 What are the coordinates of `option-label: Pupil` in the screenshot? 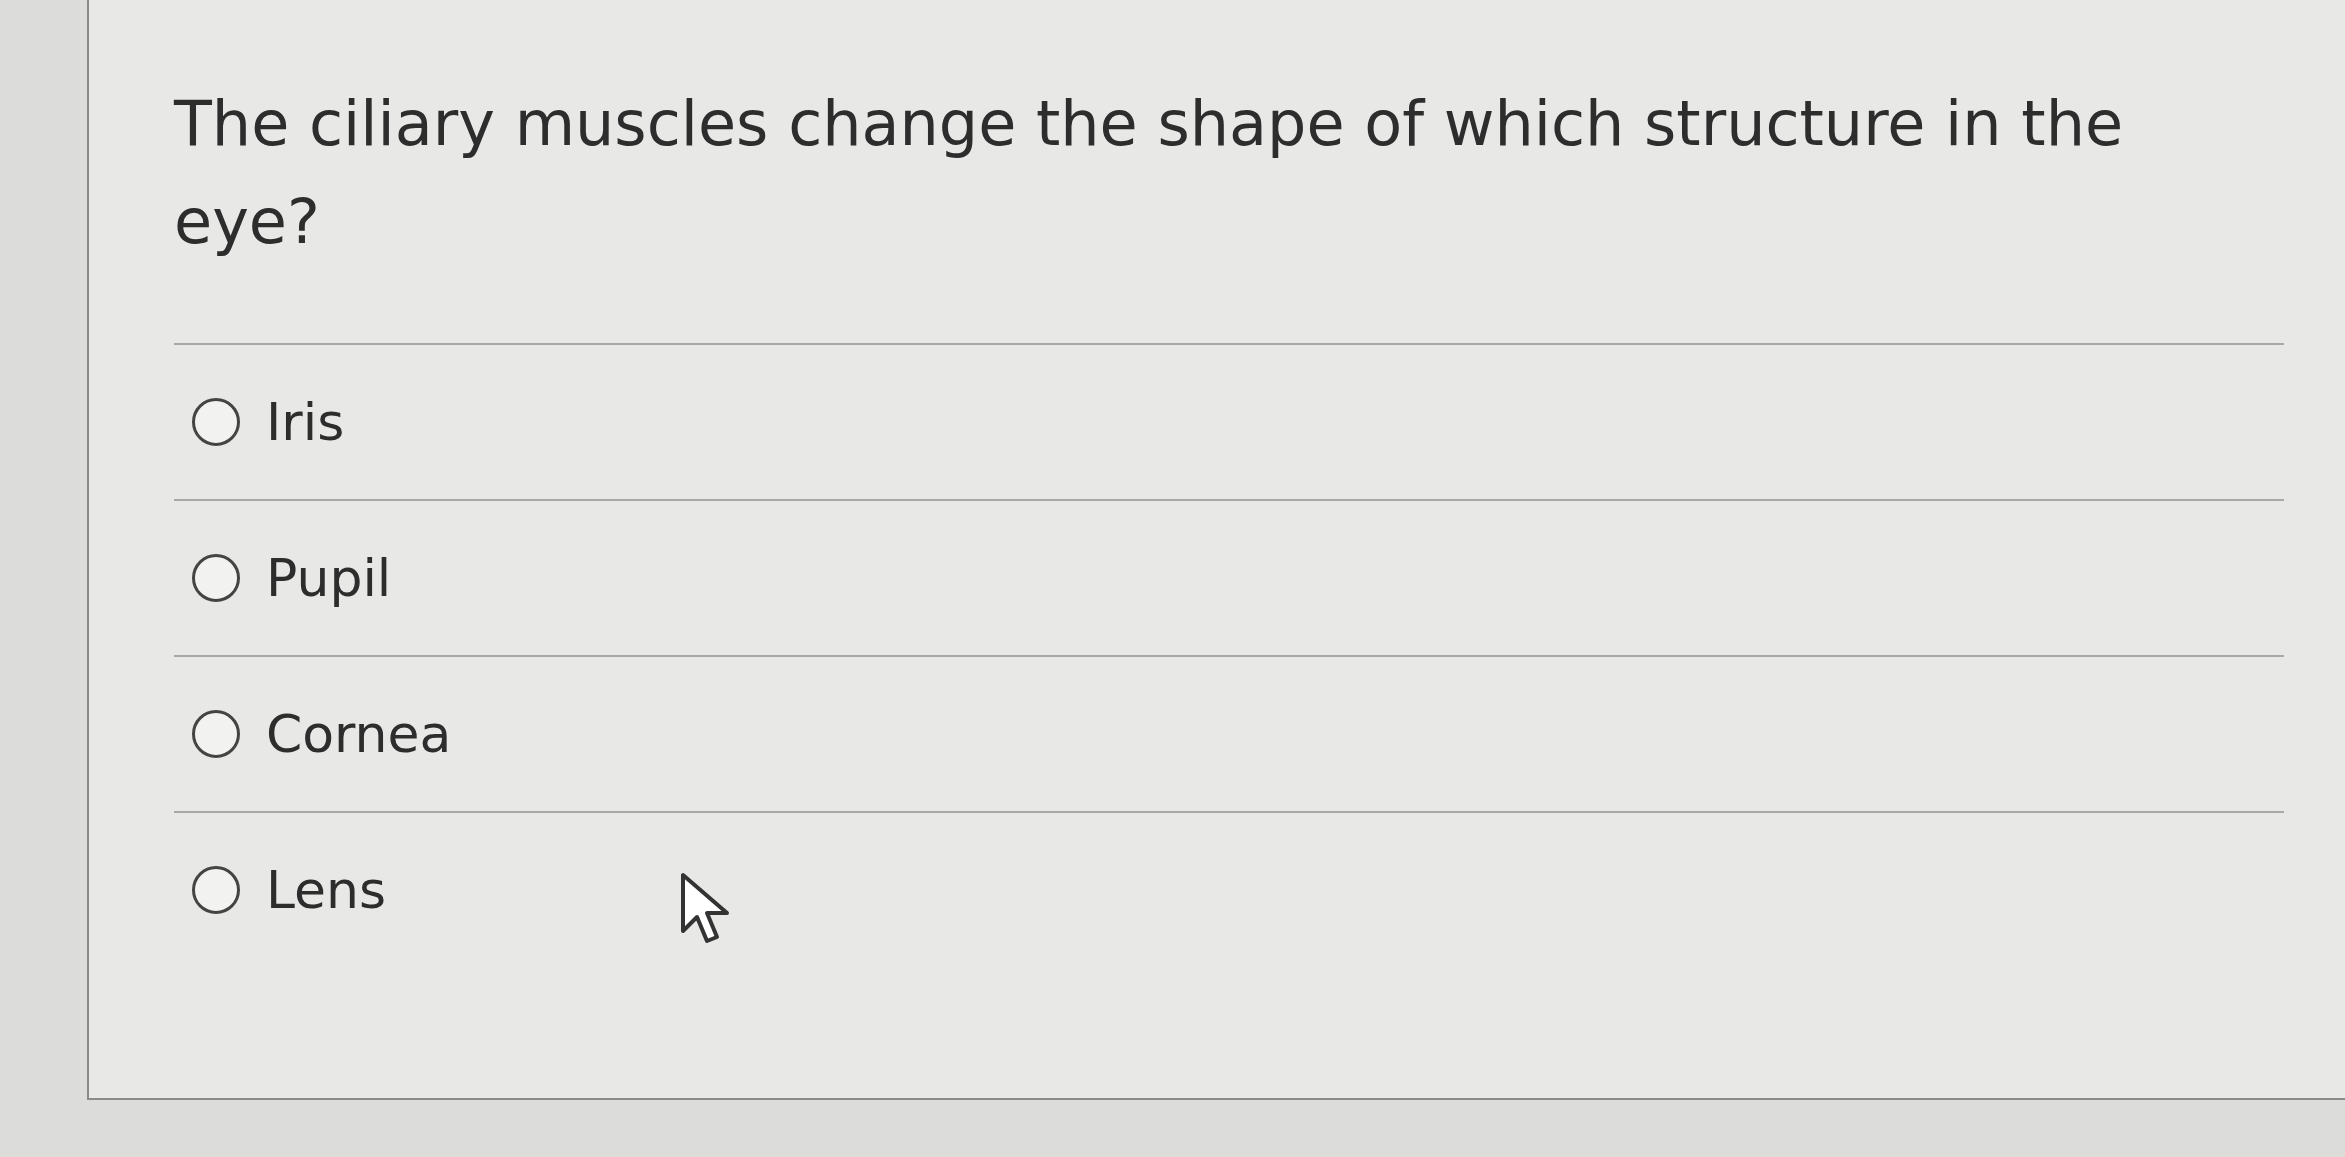 It's located at (329, 578).